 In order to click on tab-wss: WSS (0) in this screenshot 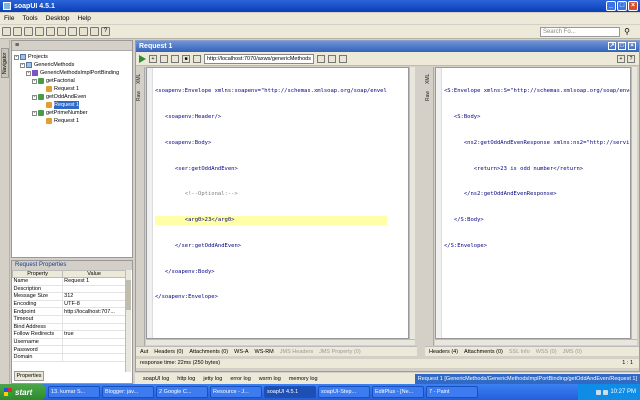, I will do `click(546, 352)`.